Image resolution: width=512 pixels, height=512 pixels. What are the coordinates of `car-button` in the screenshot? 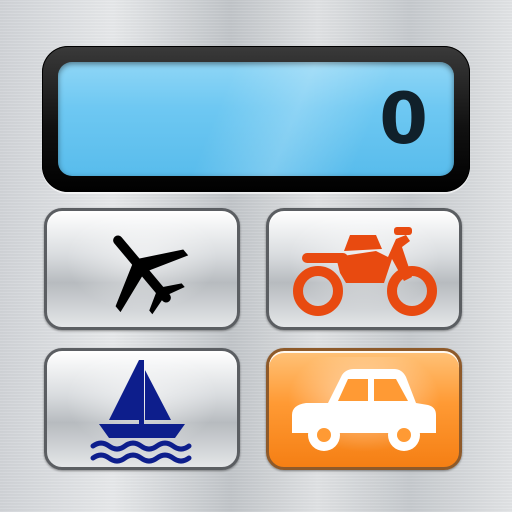 It's located at (364, 409).